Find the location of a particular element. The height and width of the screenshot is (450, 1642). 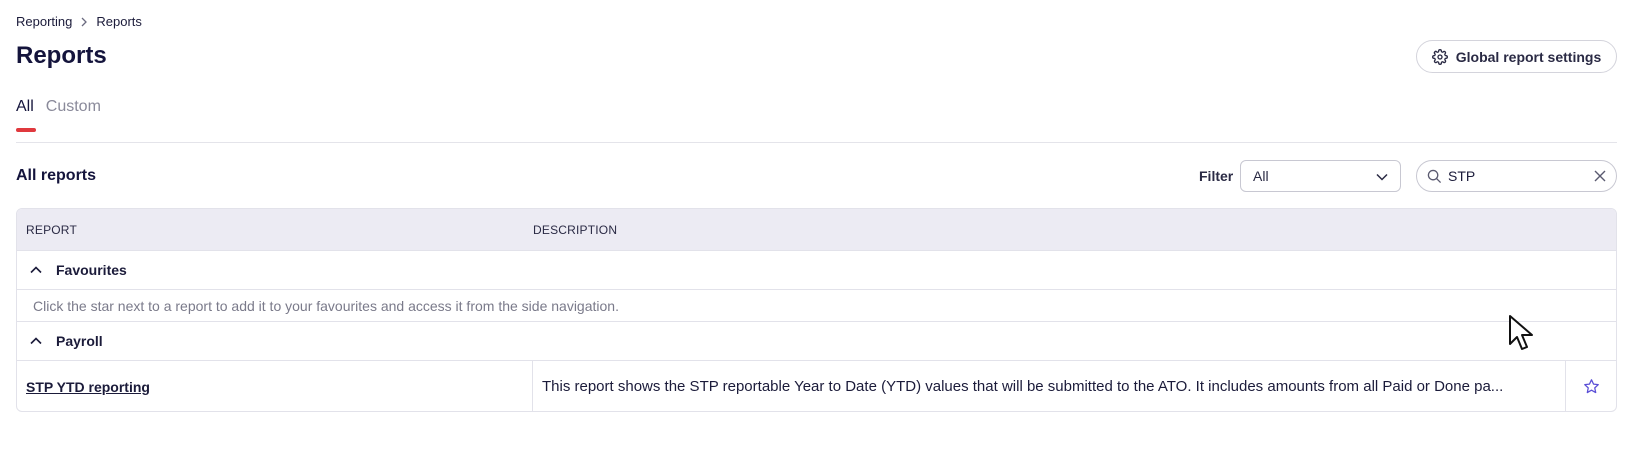

search-box is located at coordinates (1516, 176).